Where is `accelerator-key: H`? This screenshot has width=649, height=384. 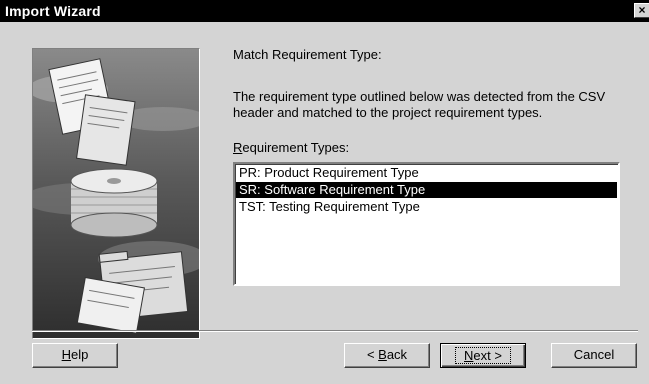 accelerator-key: H is located at coordinates (66, 354).